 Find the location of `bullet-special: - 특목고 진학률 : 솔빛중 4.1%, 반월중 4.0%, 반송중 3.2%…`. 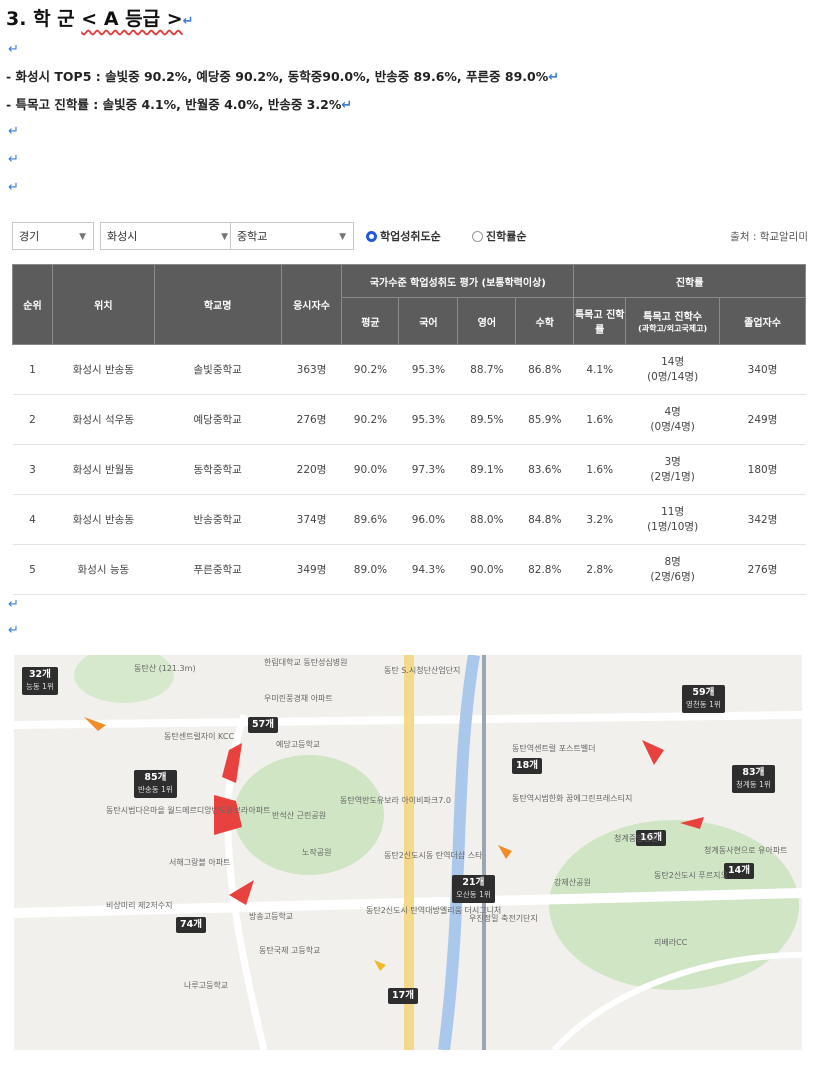

bullet-special: - 특목고 진학률 : 솔빛중 4.1%, 반월중 4.0%, 반송중 3.2%… is located at coordinates (179, 103).